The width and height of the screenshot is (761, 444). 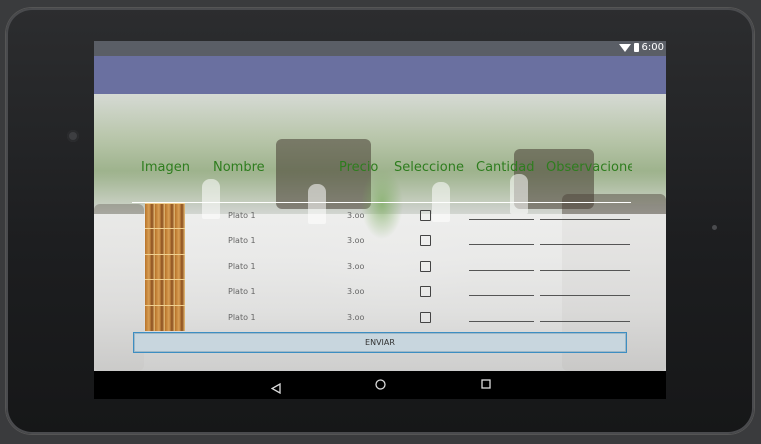 What do you see at coordinates (636, 47) in the screenshot?
I see `battery-icon` at bounding box center [636, 47].